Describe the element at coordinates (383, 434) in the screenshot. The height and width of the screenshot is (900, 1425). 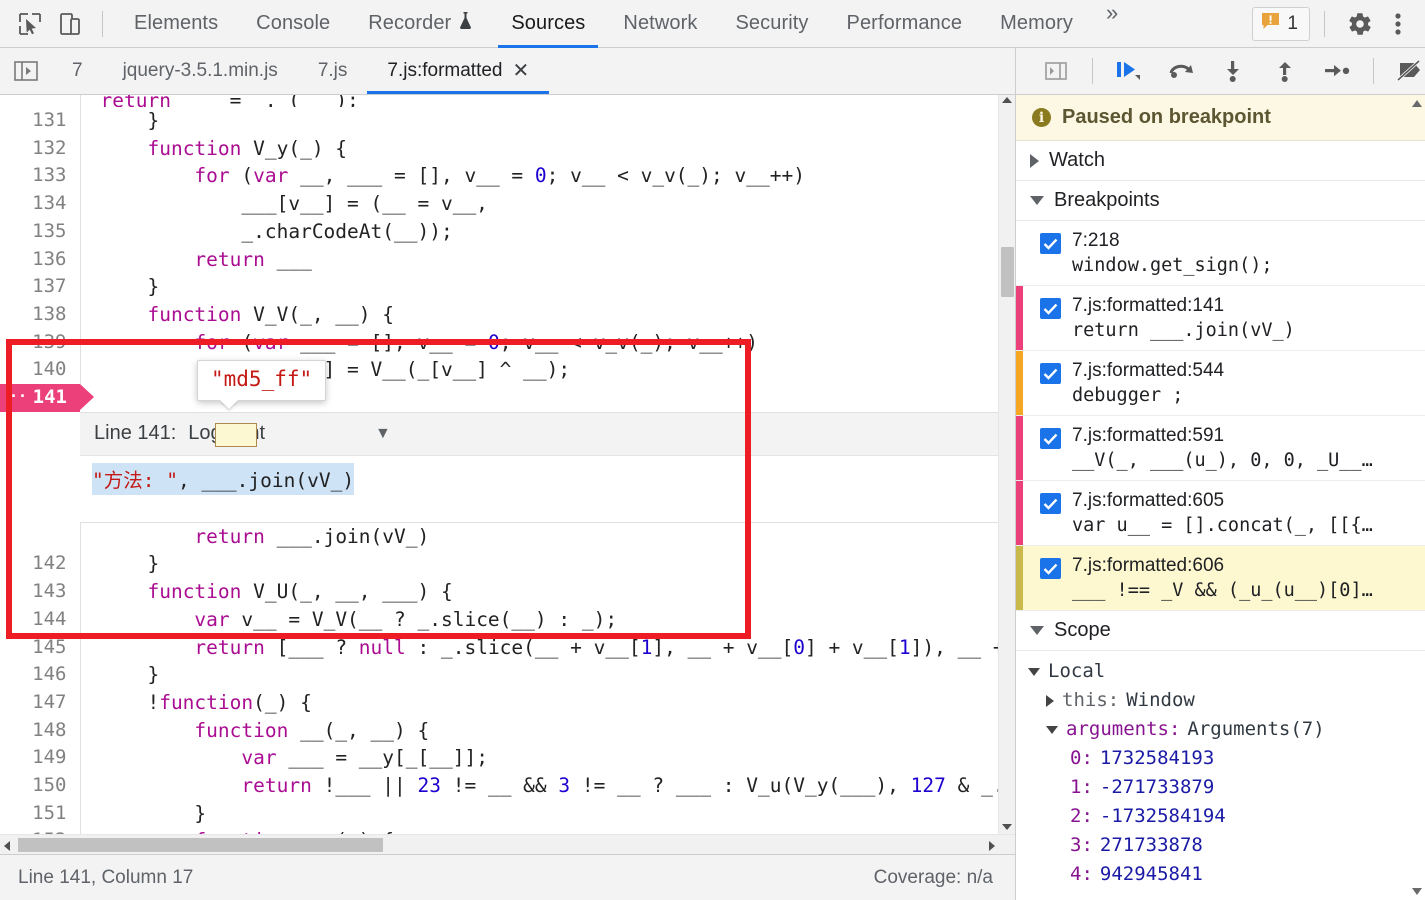
I see `chevron-down-icon: ▼` at that location.